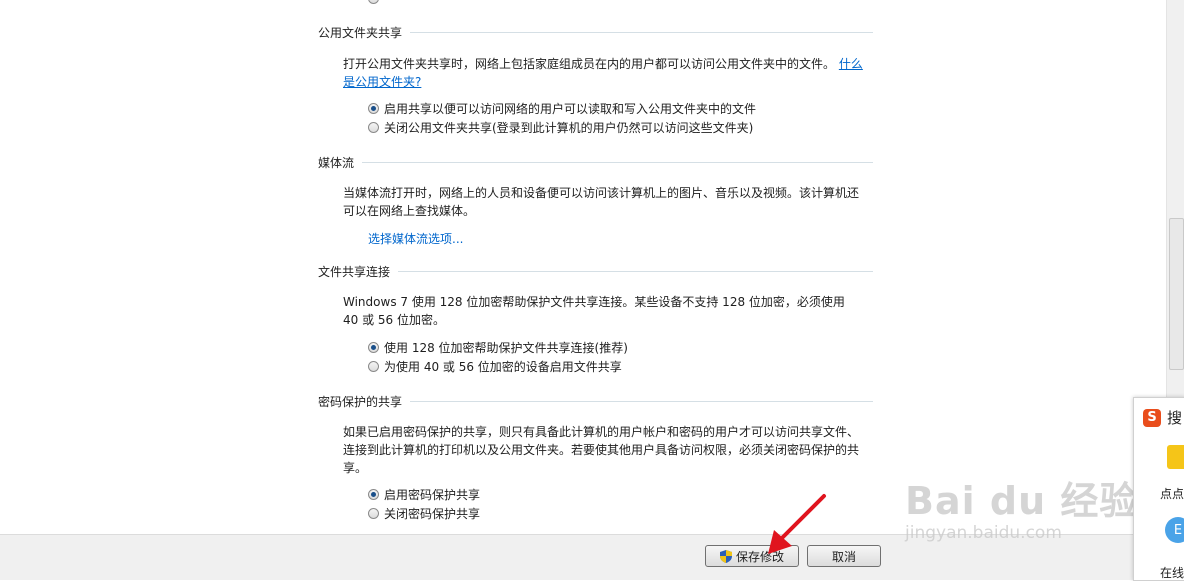 The height and width of the screenshot is (581, 1184). I want to click on sogou-search-row: S 搜, so click(1162, 417).